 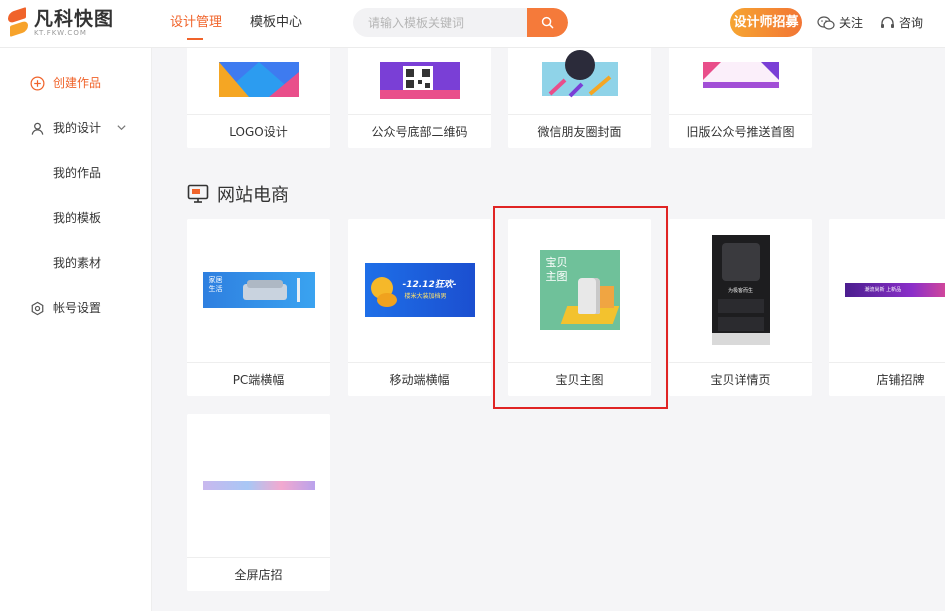 I want to click on sidebar-item-label: 我的模板, so click(x=77, y=218).